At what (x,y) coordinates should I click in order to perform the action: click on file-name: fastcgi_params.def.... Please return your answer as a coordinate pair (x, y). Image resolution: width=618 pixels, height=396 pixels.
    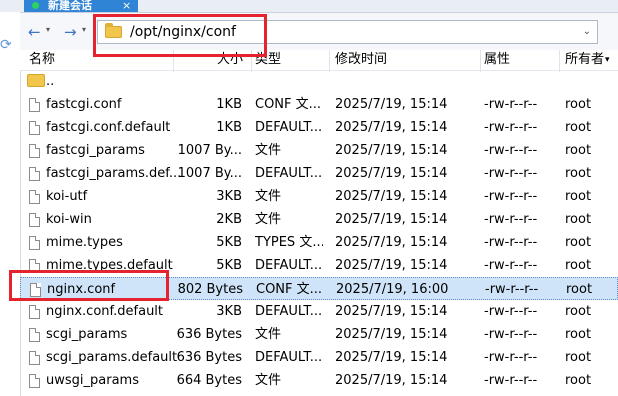
    Looking at the image, I should click on (114, 173).